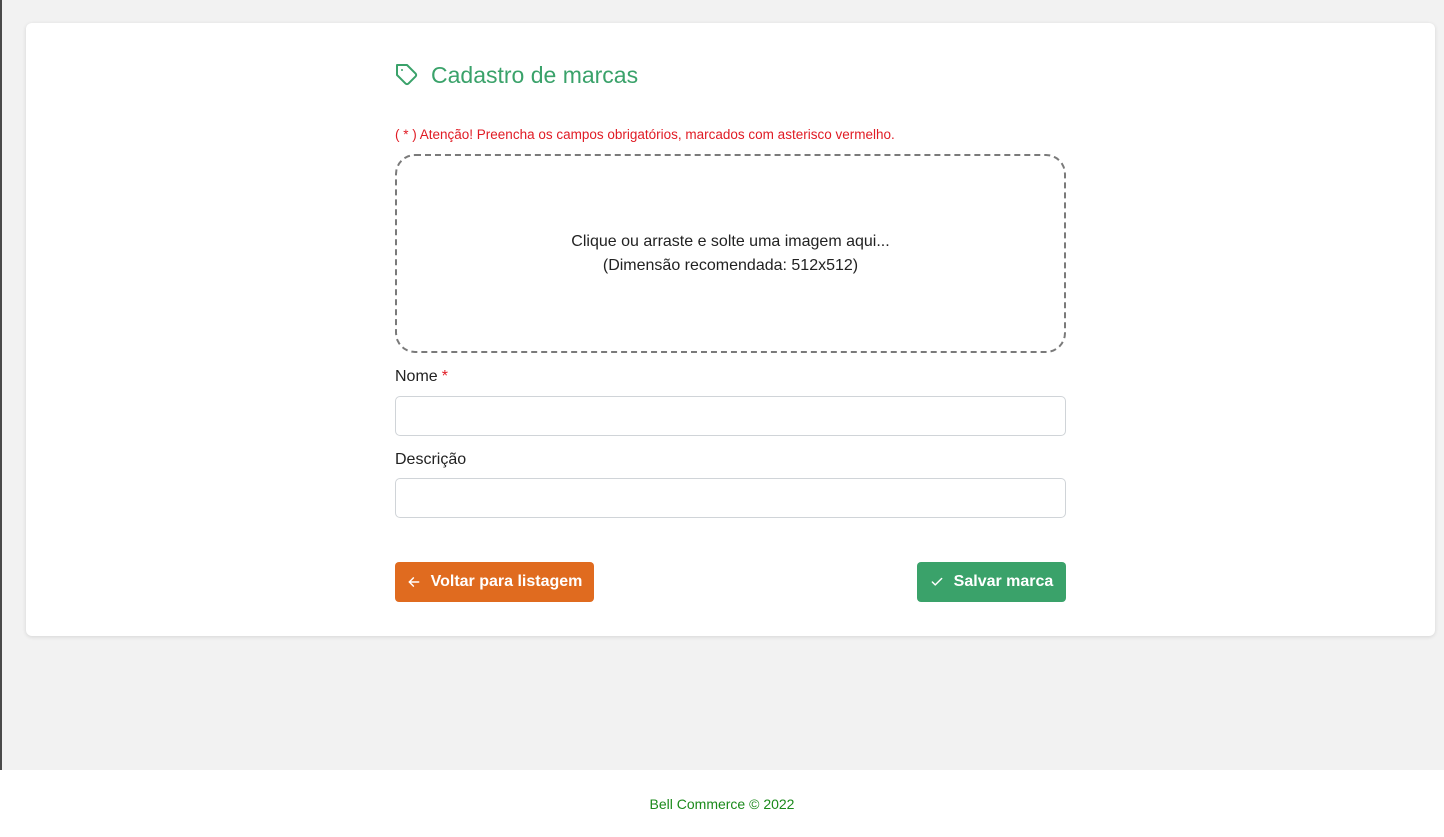 The image size is (1444, 837). I want to click on description-label: Descrição, so click(431, 459).